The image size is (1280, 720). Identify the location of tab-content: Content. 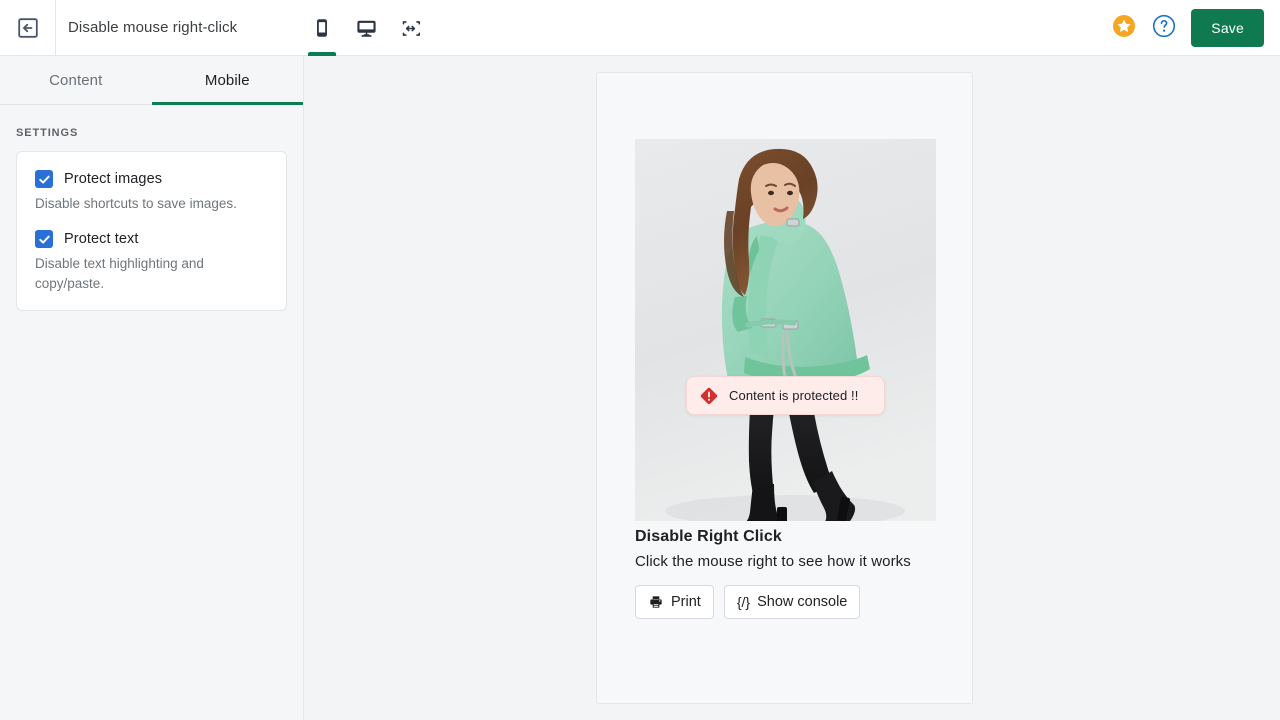
(76, 80).